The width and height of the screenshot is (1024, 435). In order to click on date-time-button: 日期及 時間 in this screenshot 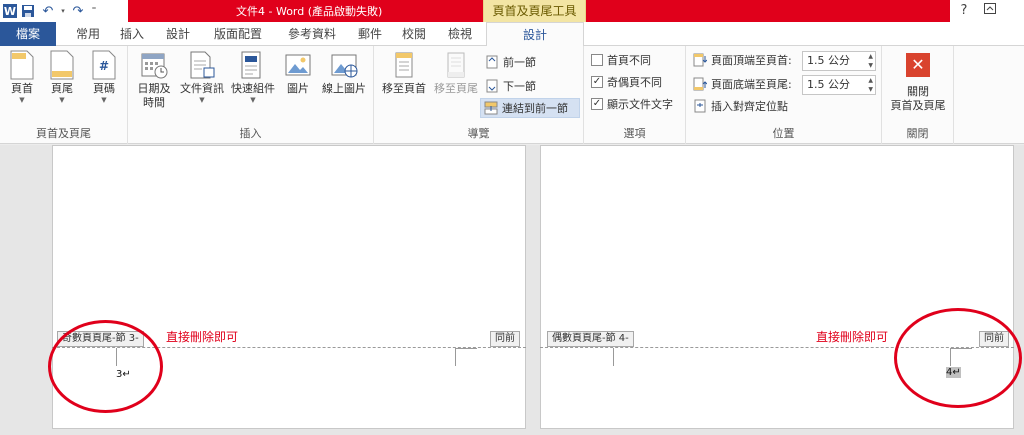, I will do `click(154, 80)`.